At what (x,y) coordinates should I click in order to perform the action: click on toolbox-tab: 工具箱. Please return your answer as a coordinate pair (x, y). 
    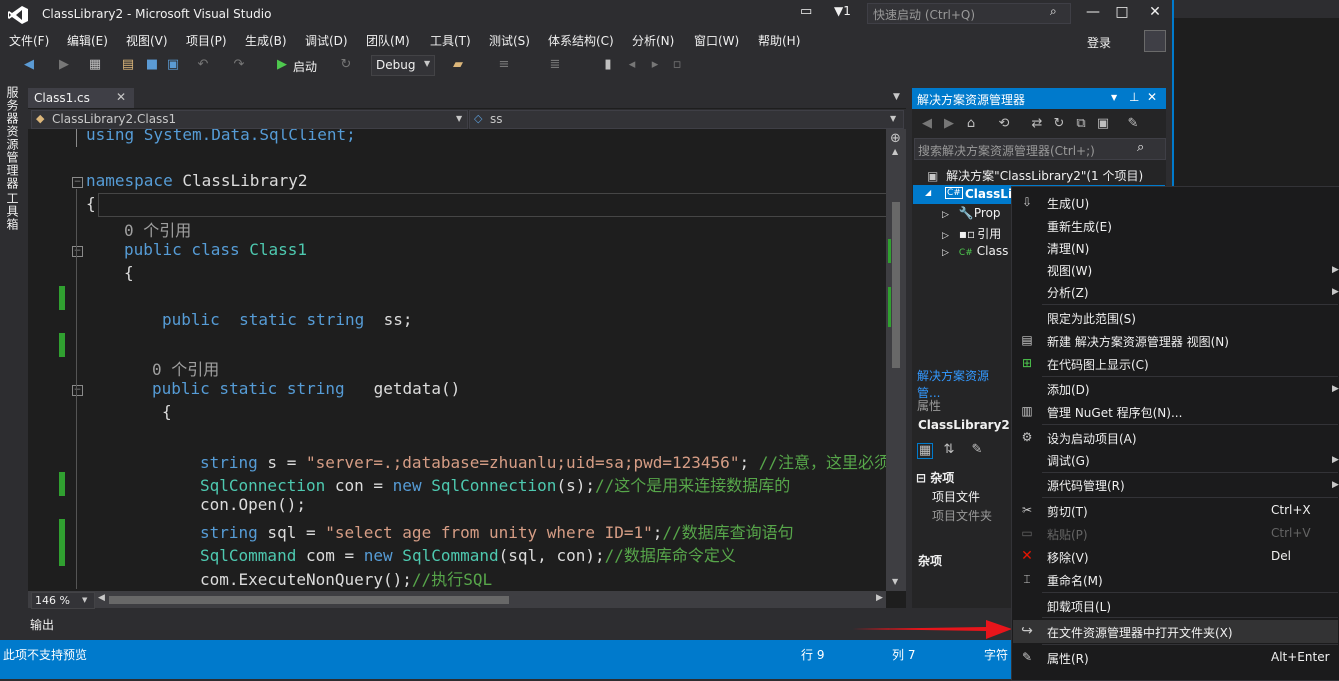
    Looking at the image, I should click on (12, 211).